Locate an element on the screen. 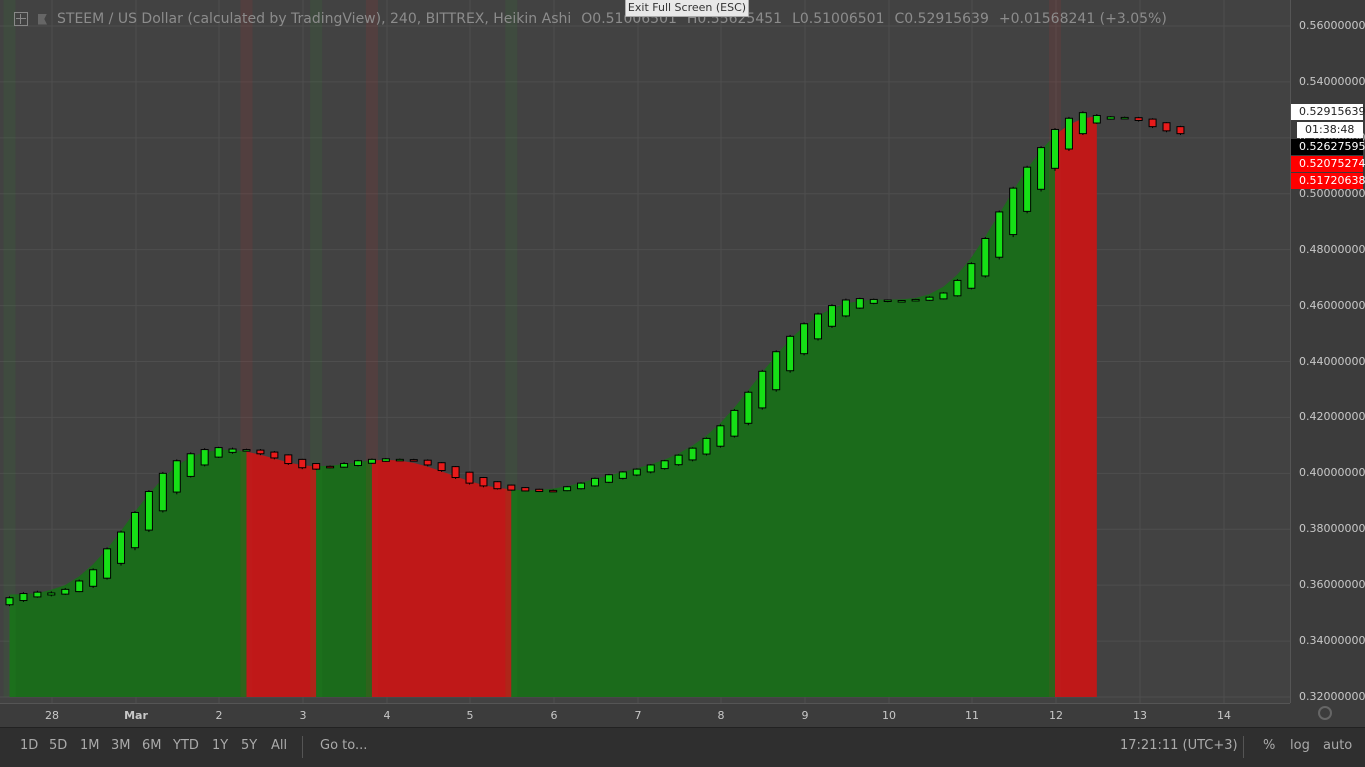 Image resolution: width=1365 pixels, height=767 pixels. percent-toggle: % is located at coordinates (1269, 745).